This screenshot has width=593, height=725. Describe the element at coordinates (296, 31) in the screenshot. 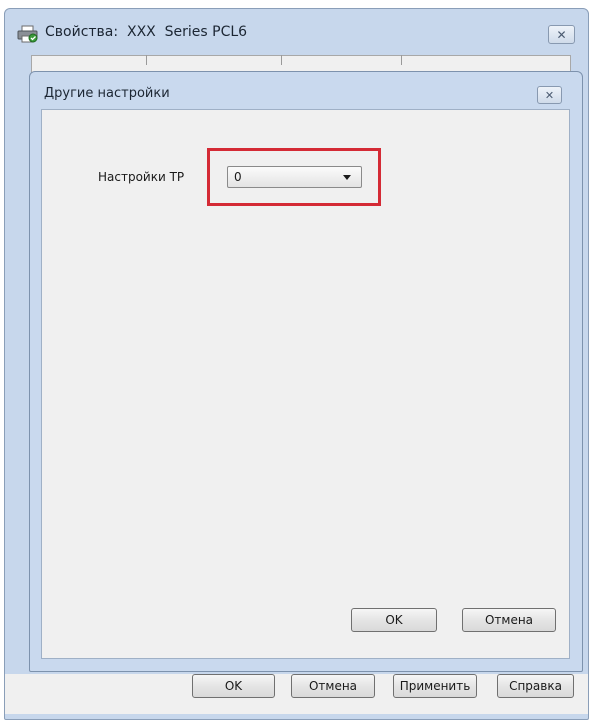

I see `outer-title-bar: Свойства: XXX Series PCL6 ✕` at that location.